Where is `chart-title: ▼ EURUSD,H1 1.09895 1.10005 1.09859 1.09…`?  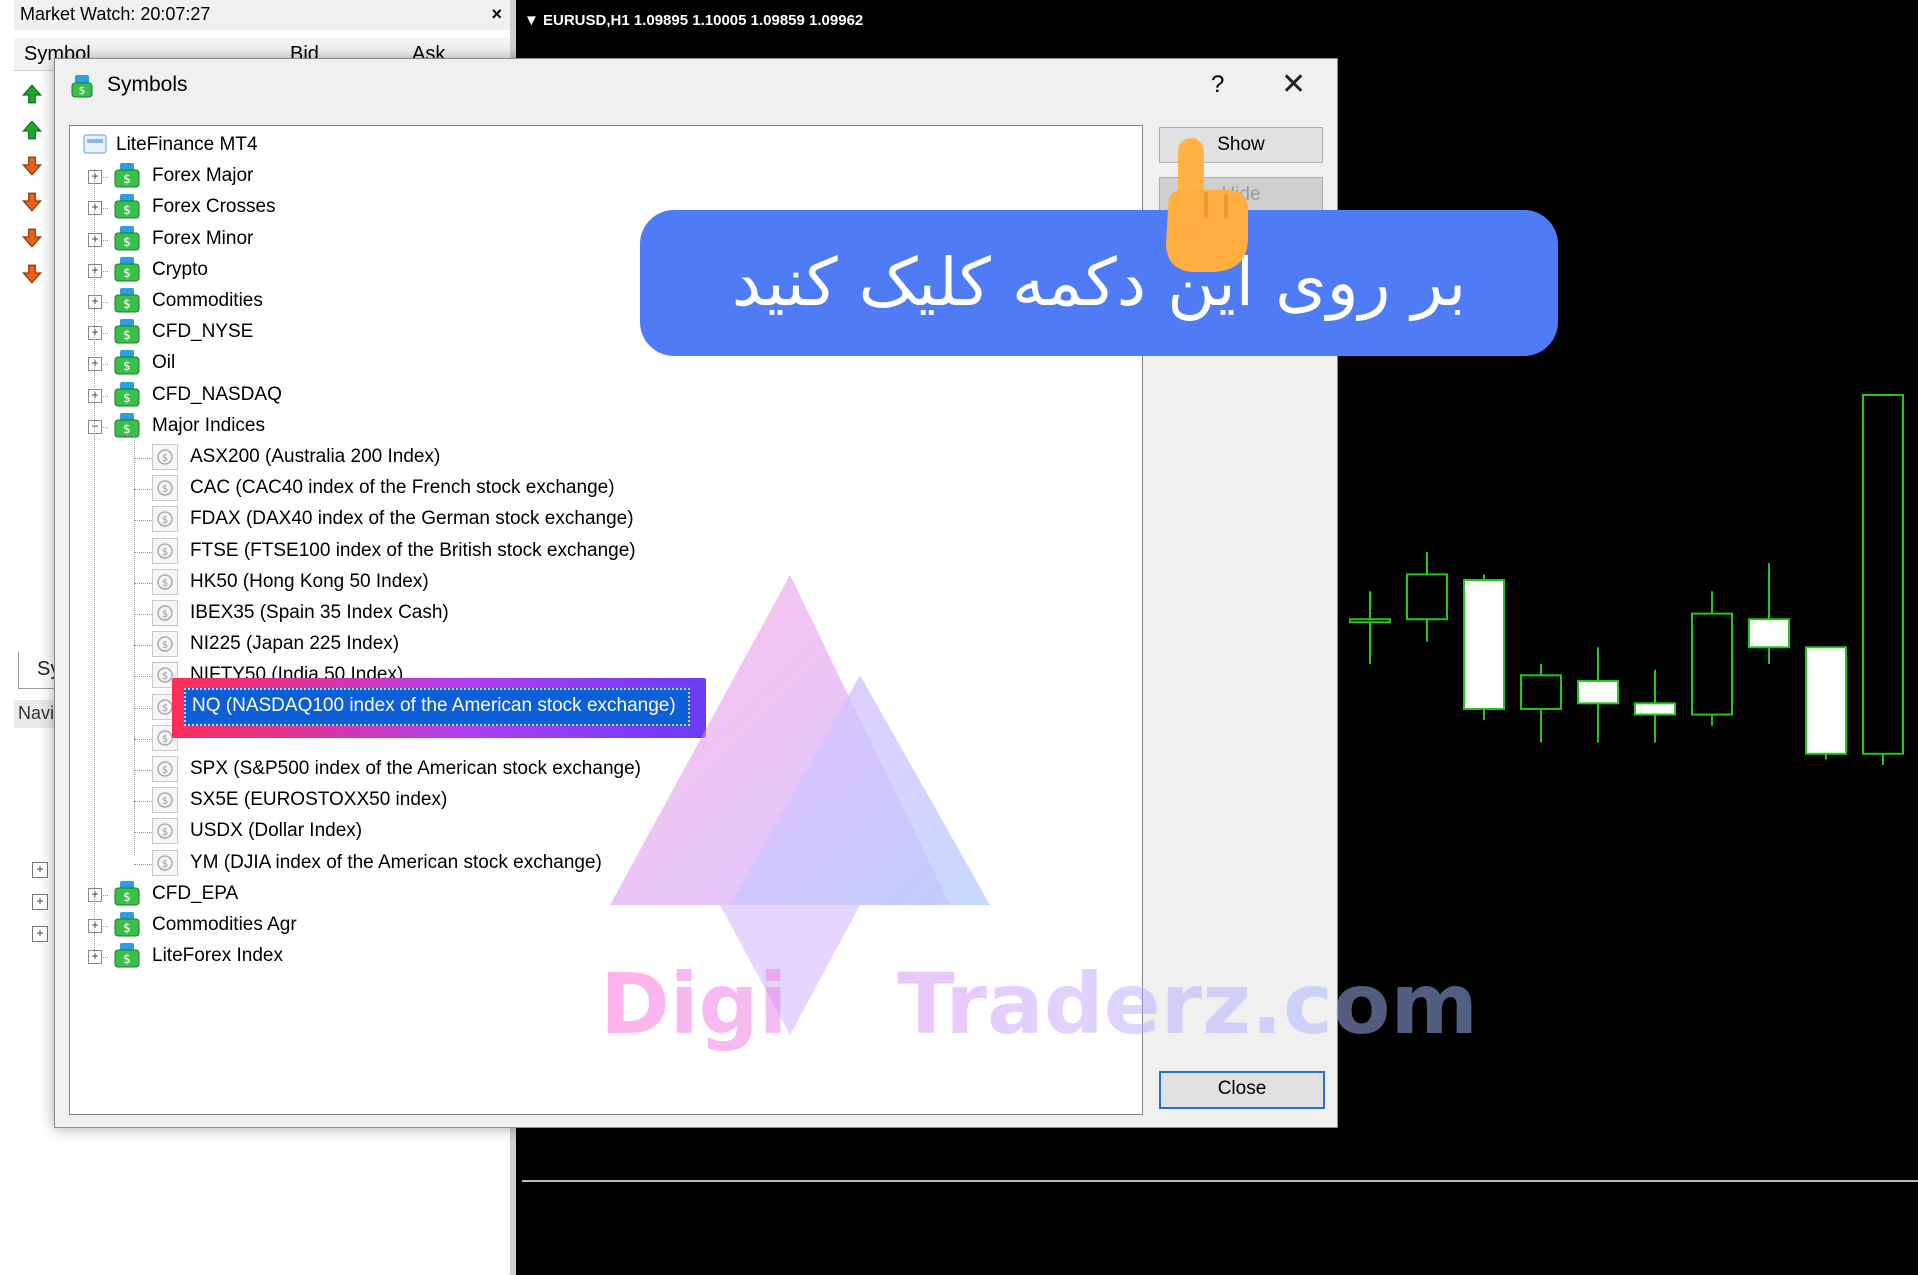
chart-title: ▼ EURUSD,H1 1.09895 1.10005 1.09859 1.09… is located at coordinates (694, 20).